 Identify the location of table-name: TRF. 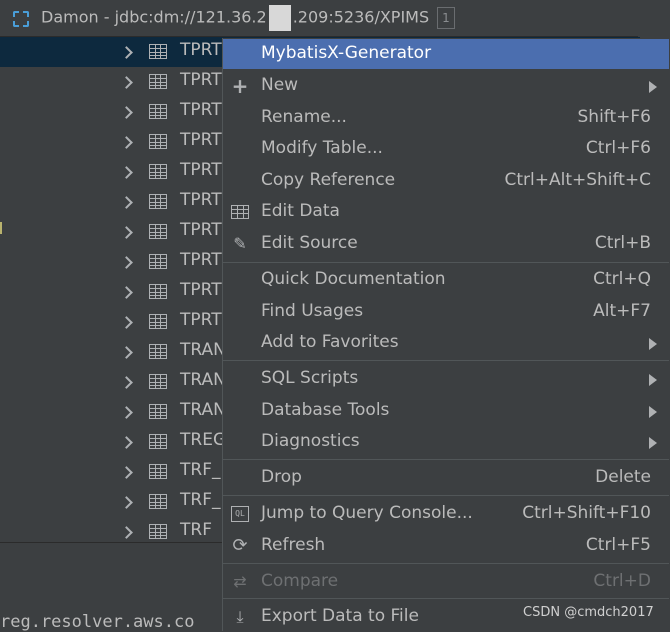
(196, 530).